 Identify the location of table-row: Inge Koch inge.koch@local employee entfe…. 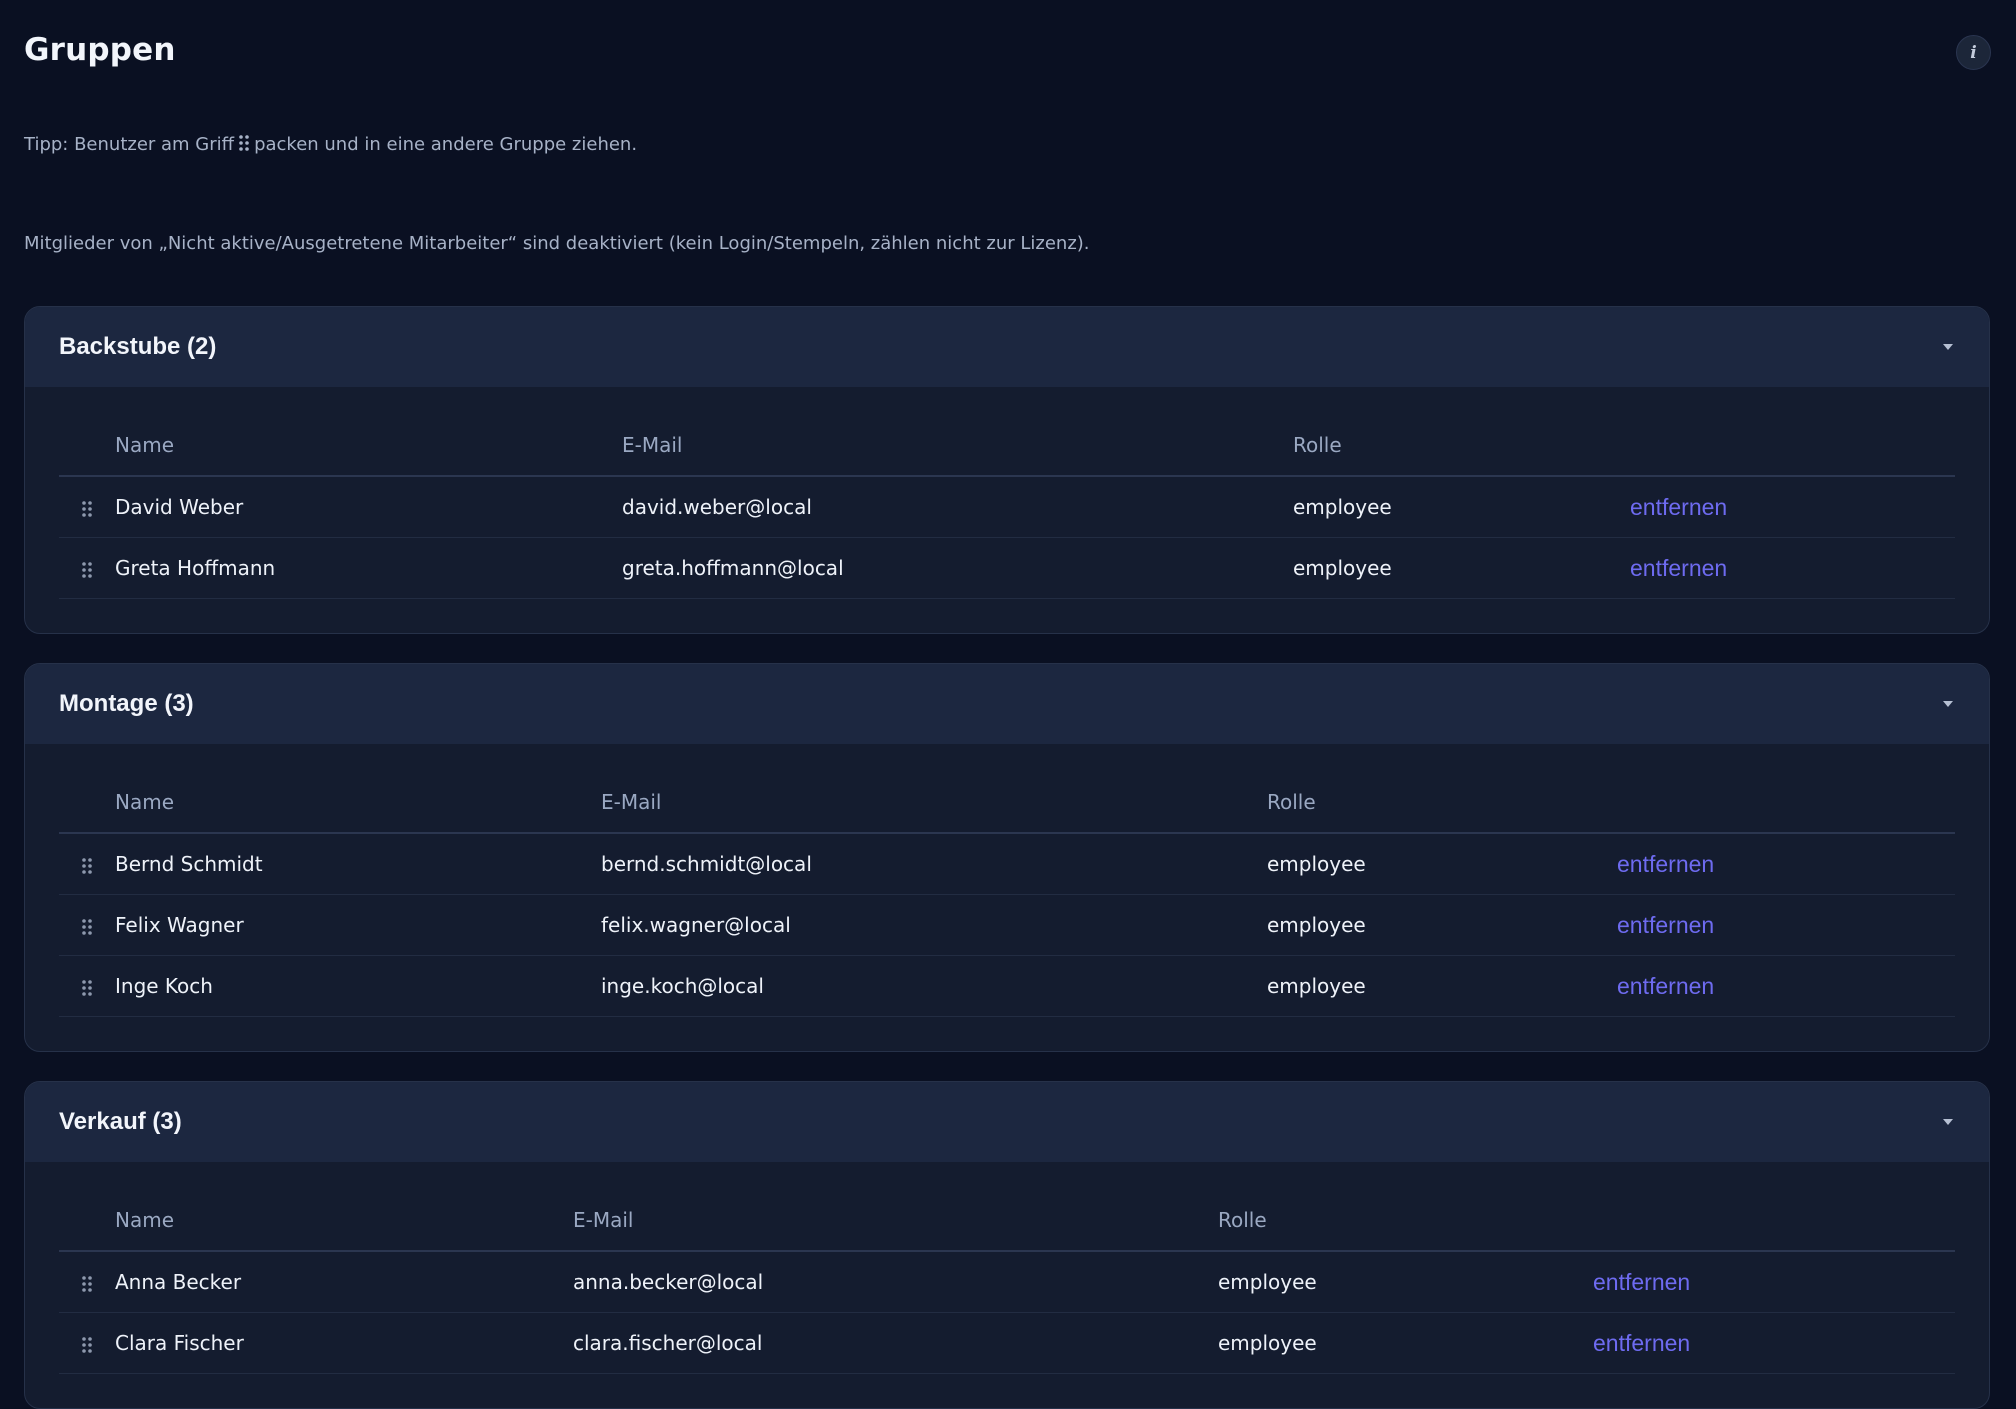
(1007, 986).